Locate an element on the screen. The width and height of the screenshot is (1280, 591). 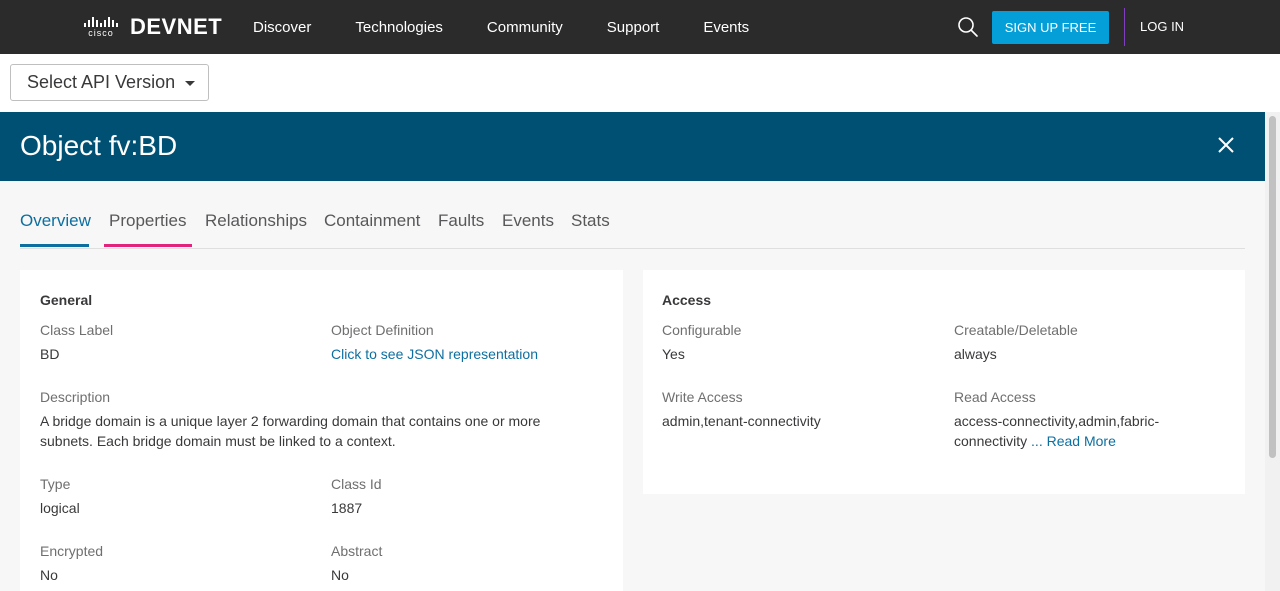
active-tab-indicator is located at coordinates (54, 245).